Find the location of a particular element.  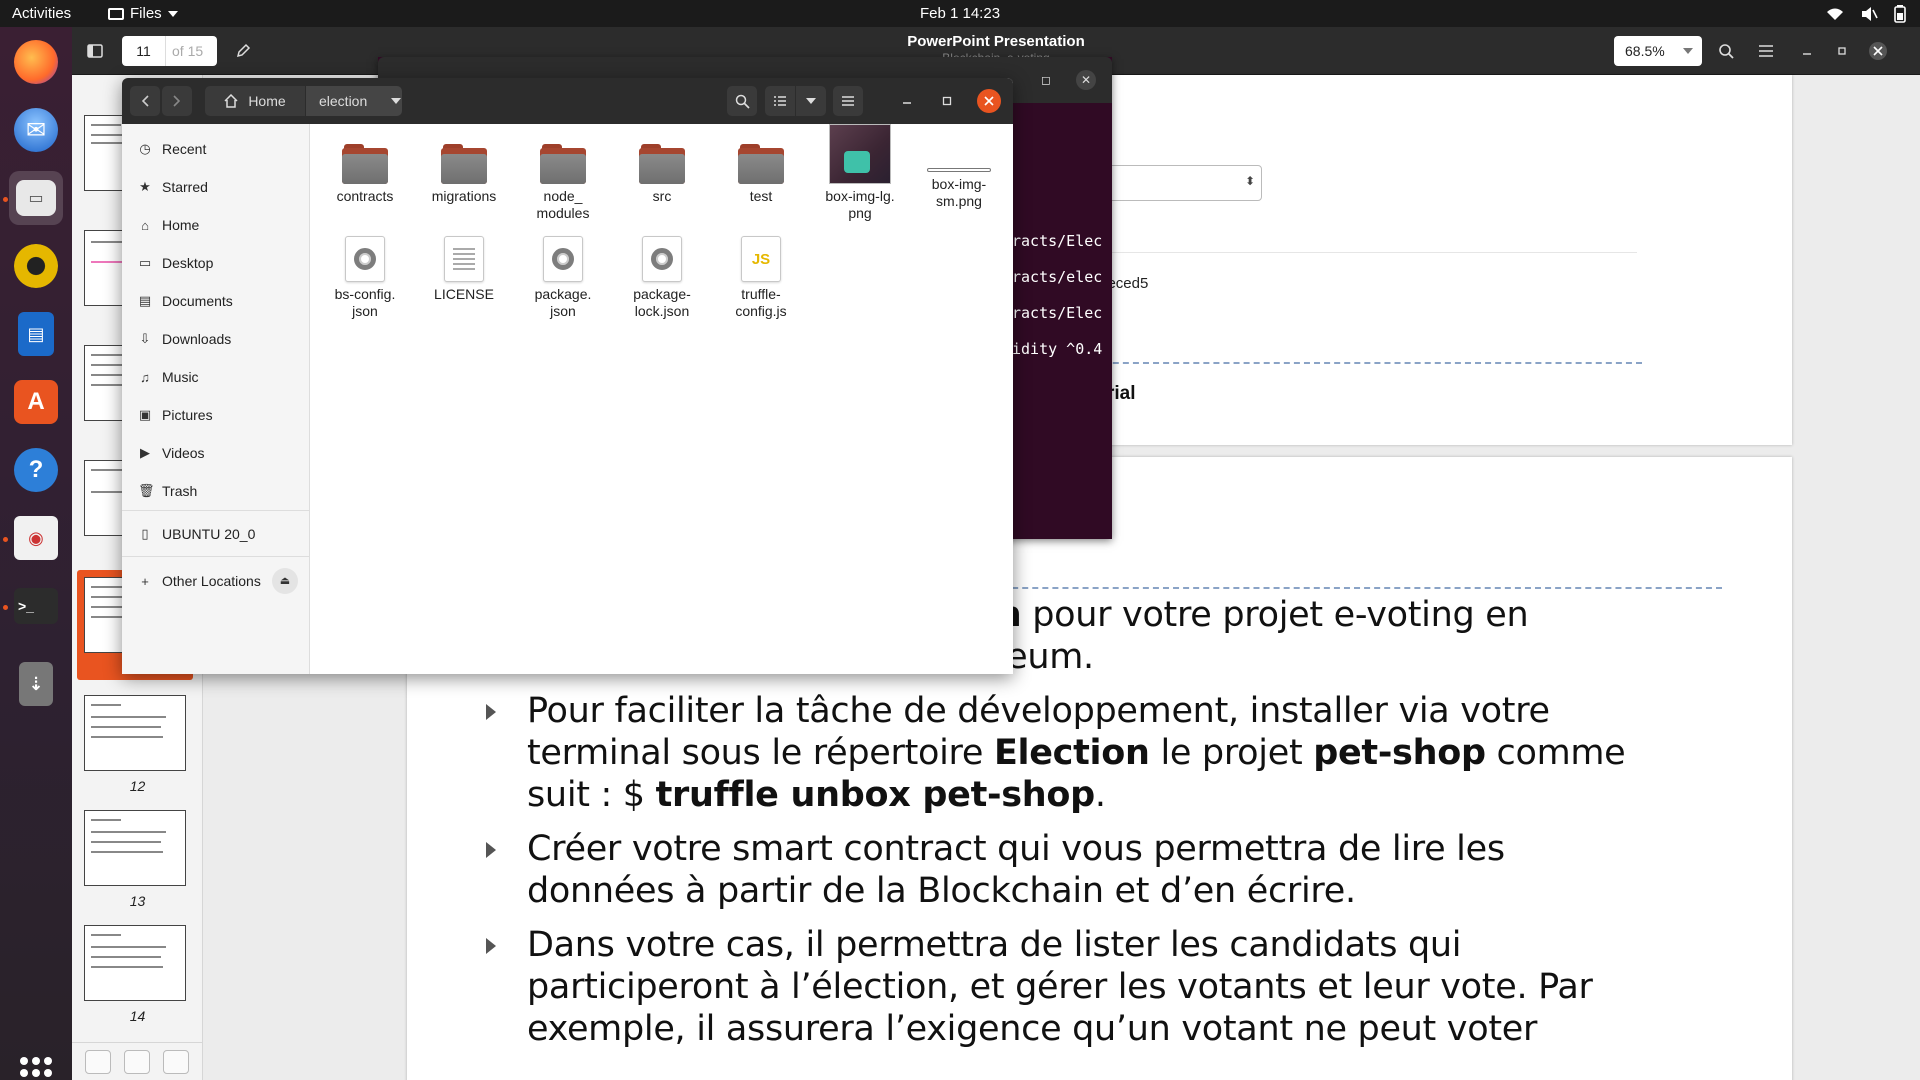

sidebar-item-drive: ▯ UBUNTU 20_0 is located at coordinates (217, 534).